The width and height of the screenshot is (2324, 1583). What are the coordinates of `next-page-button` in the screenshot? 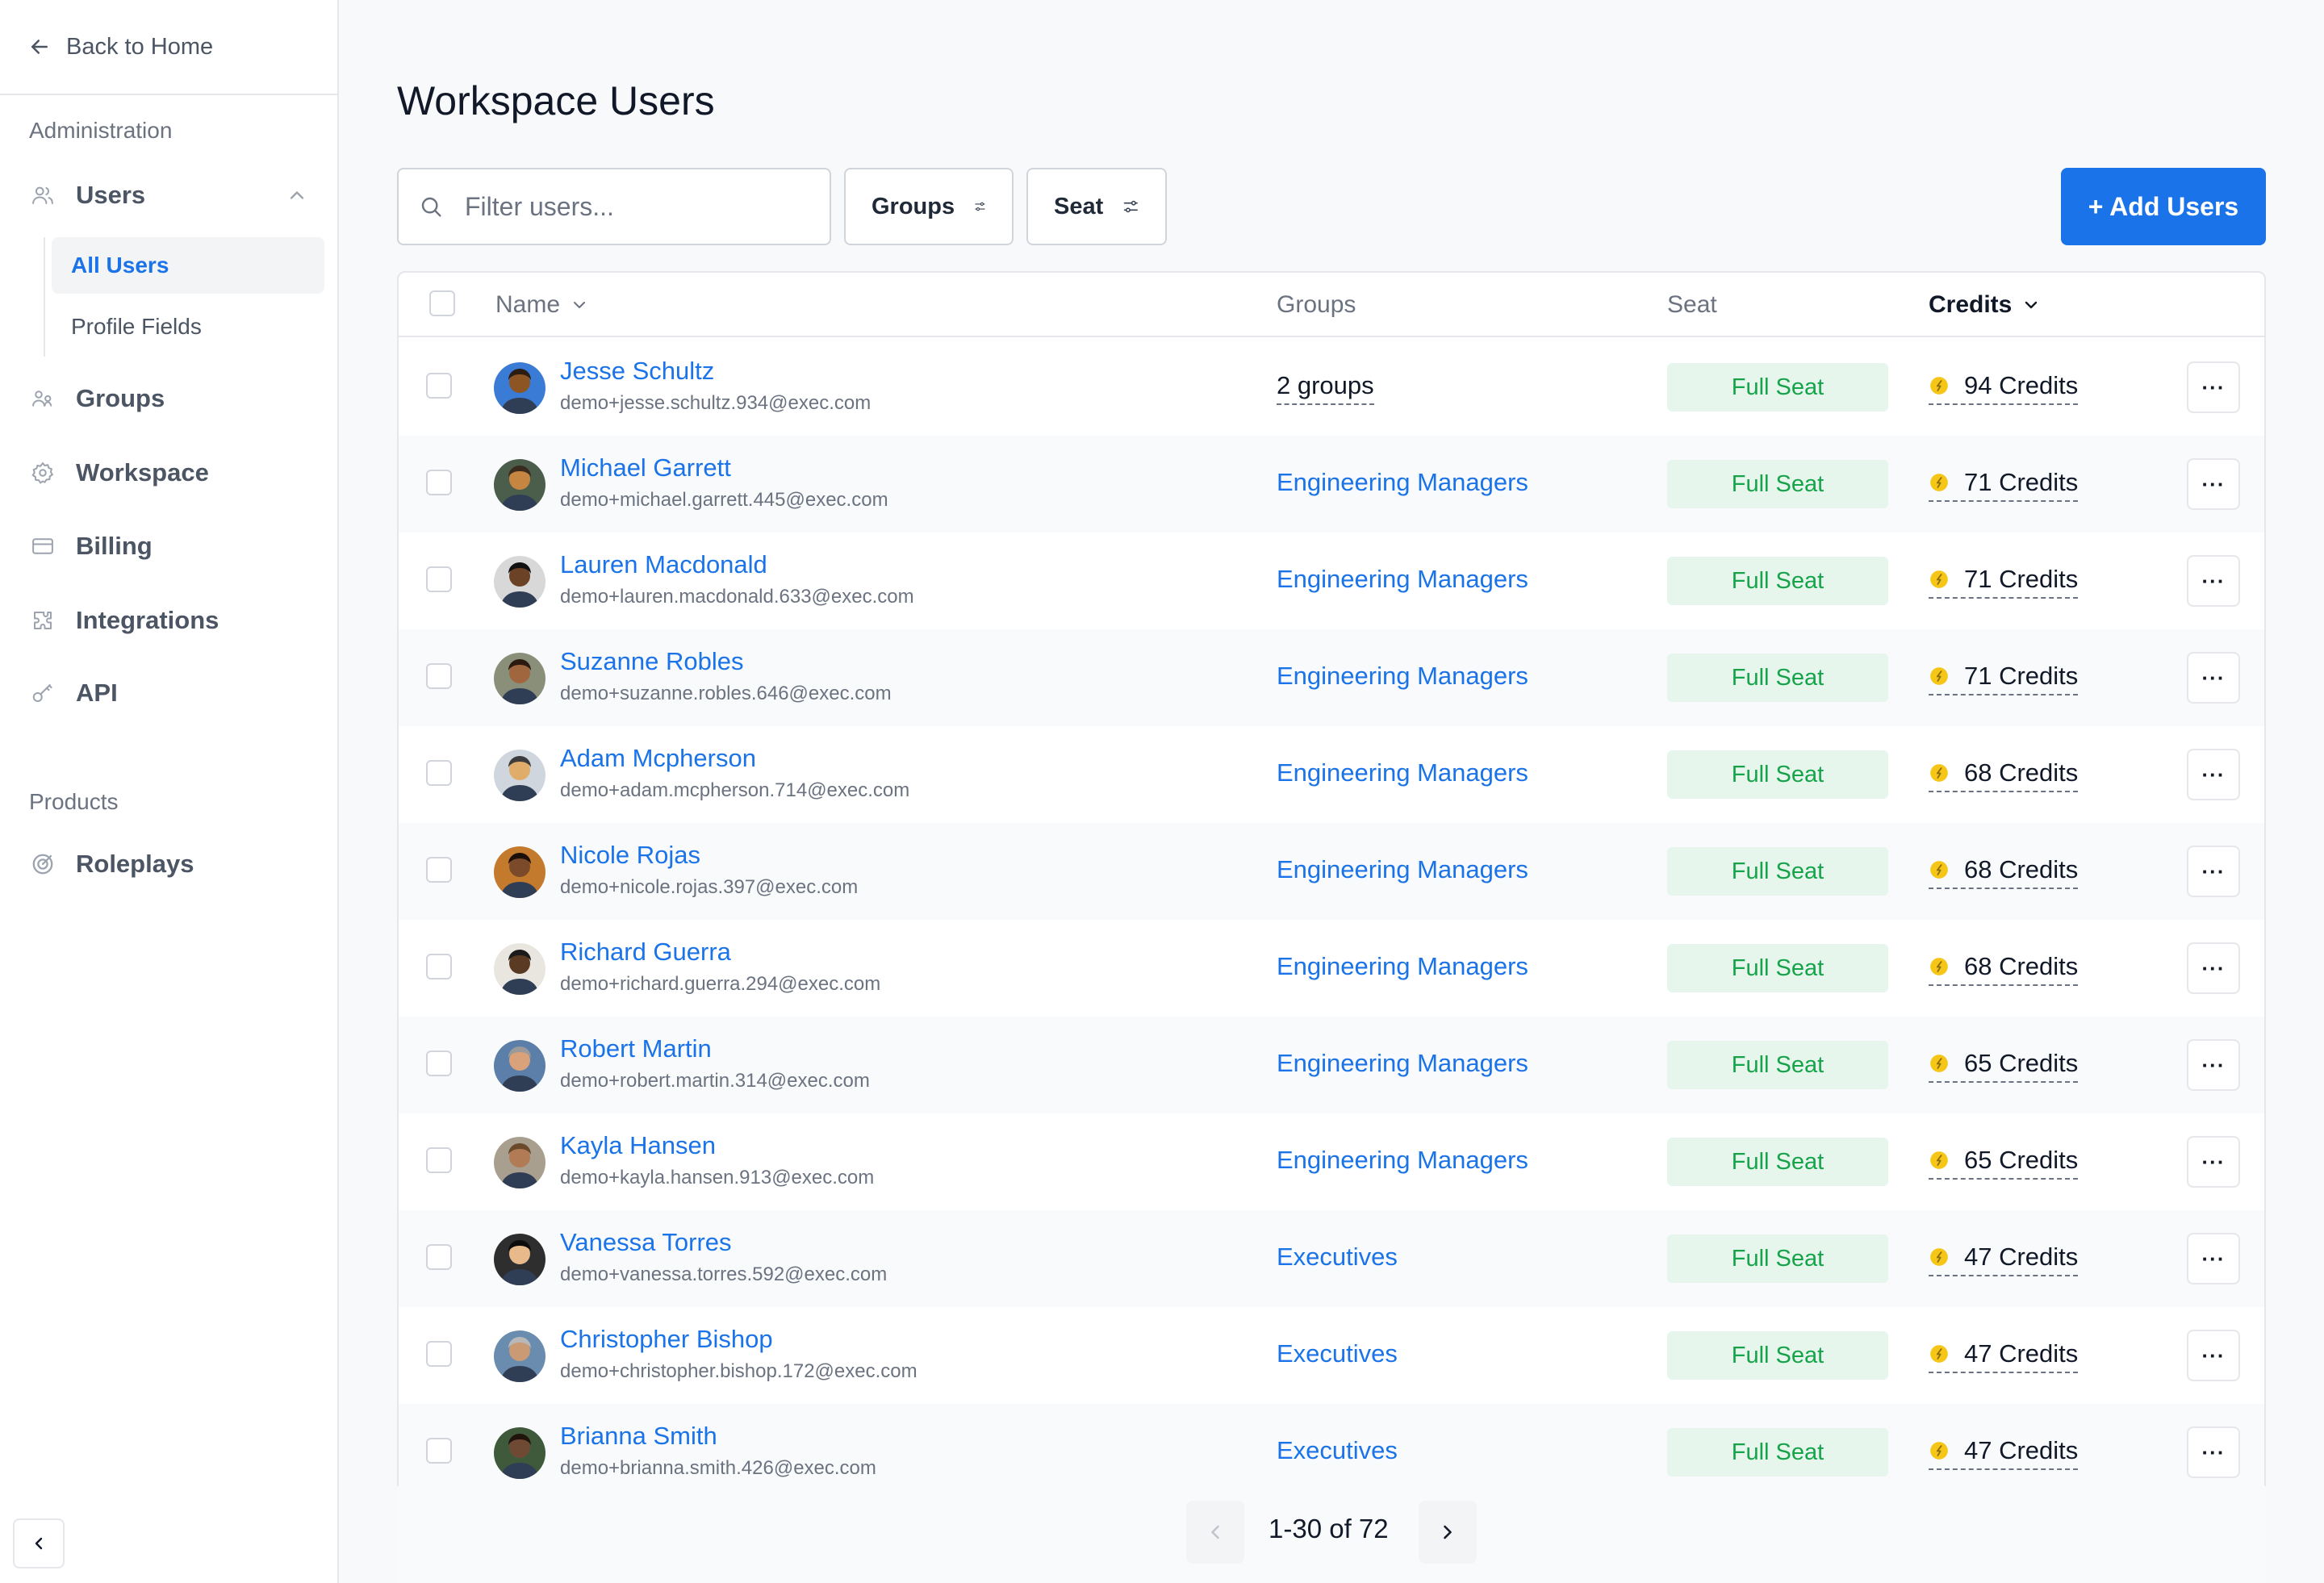 It's located at (1448, 1532).